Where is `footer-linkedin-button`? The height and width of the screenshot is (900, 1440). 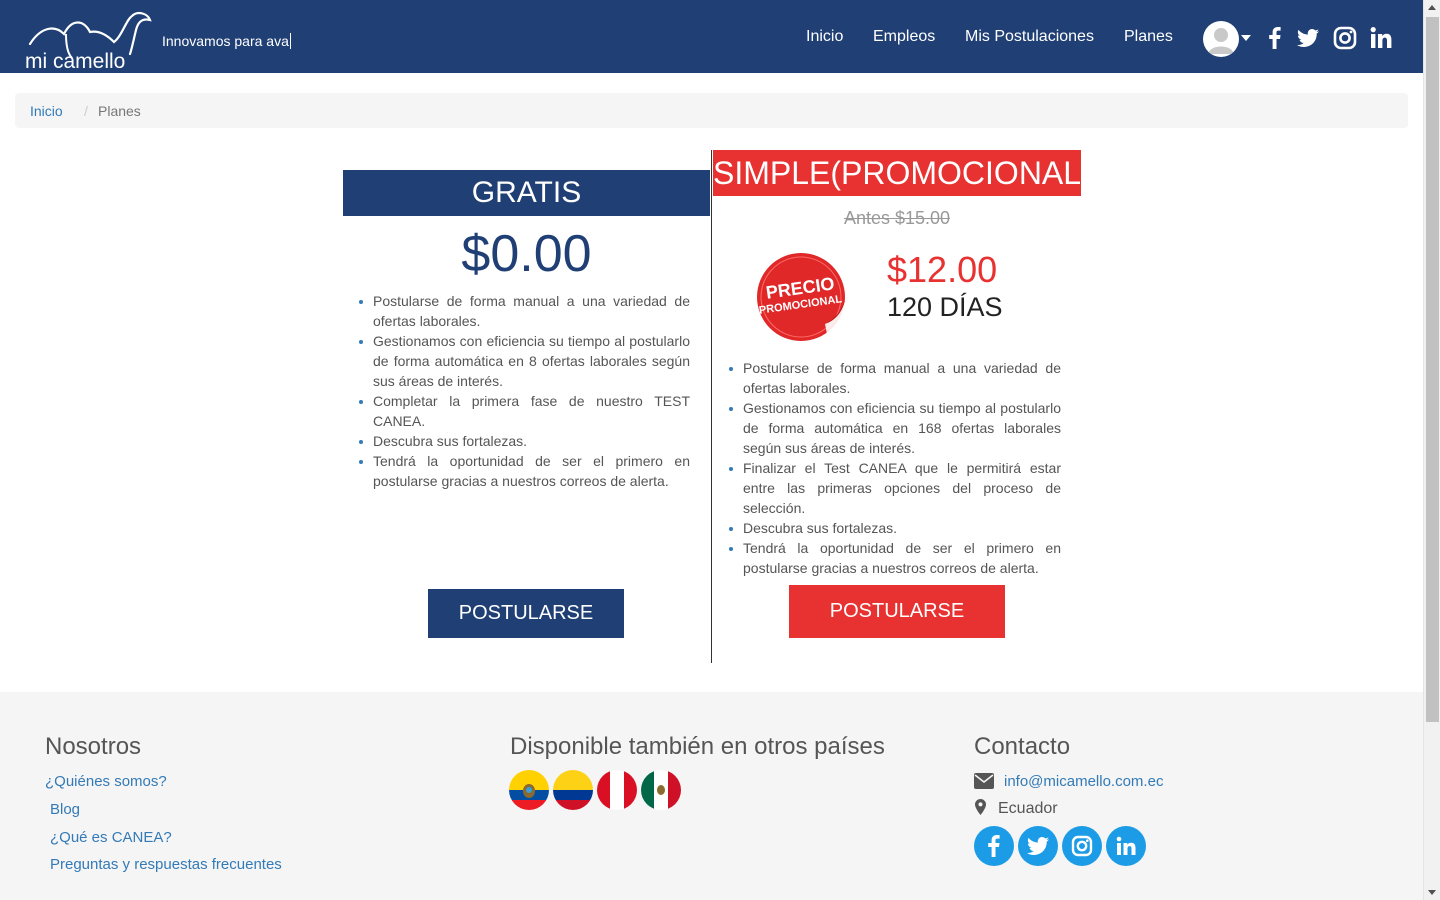 footer-linkedin-button is located at coordinates (1126, 846).